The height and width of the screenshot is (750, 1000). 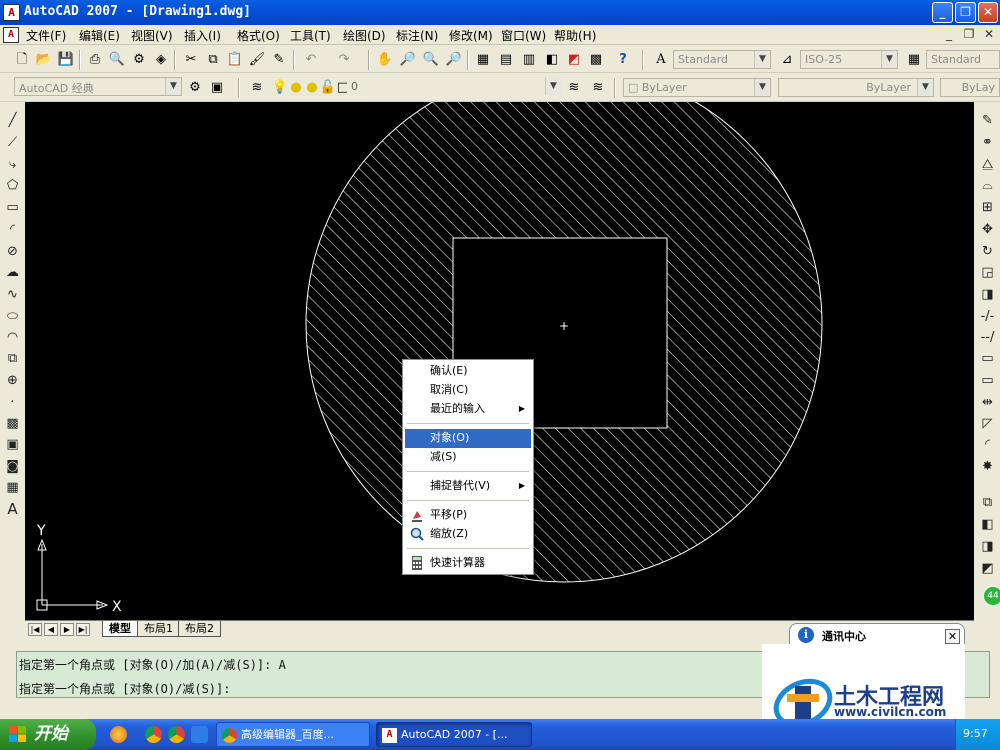 What do you see at coordinates (11, 35) in the screenshot?
I see `document-icon: A` at bounding box center [11, 35].